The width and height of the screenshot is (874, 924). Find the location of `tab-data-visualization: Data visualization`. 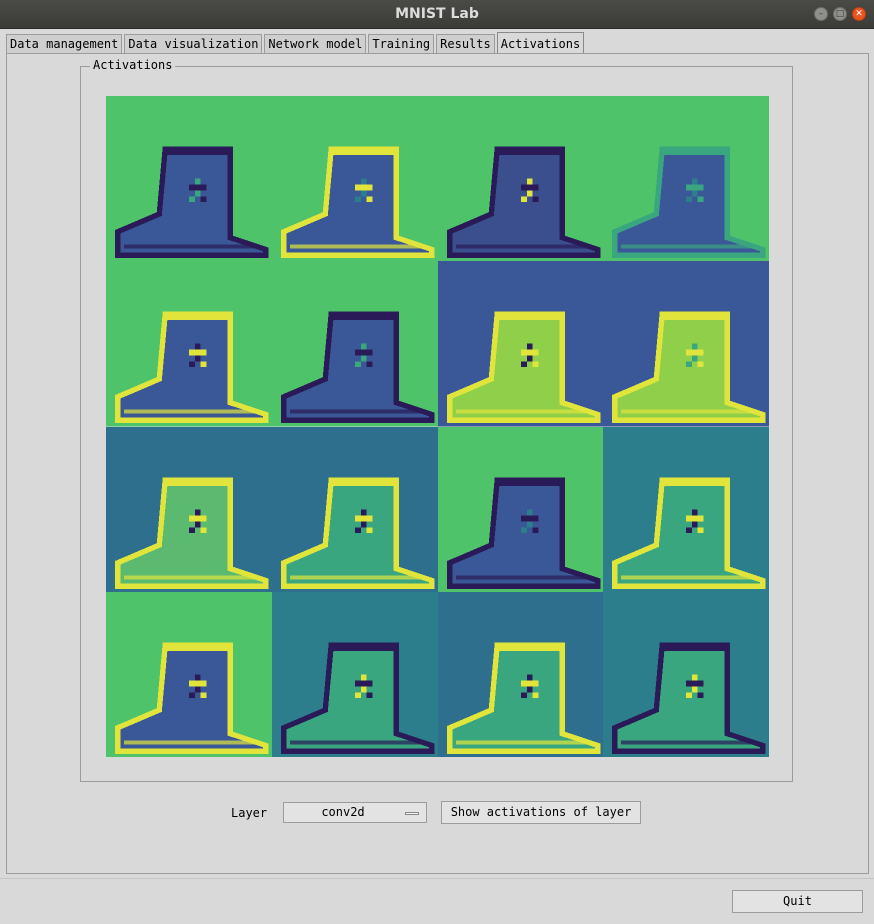

tab-data-visualization: Data visualization is located at coordinates (193, 43).